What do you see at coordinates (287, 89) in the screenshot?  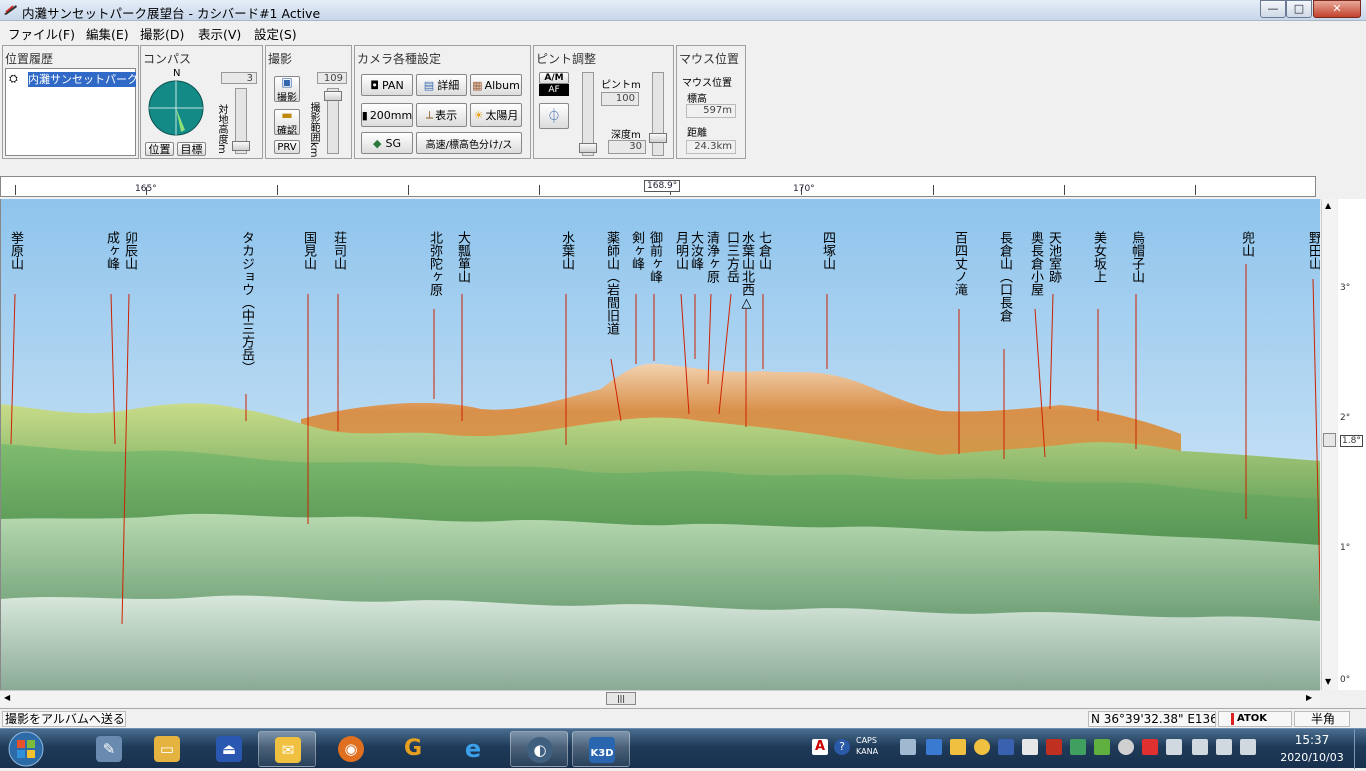 I see `shoot-button: ▣ 撮影` at bounding box center [287, 89].